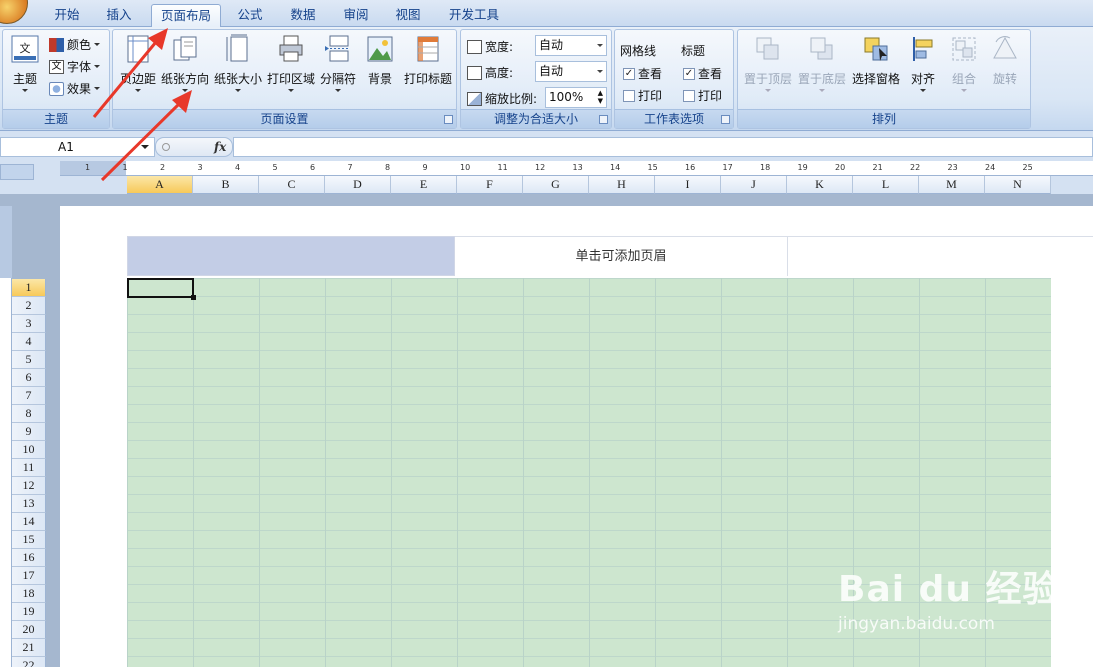 The height and width of the screenshot is (667, 1093). I want to click on effects-button: 效果, so click(75, 88).